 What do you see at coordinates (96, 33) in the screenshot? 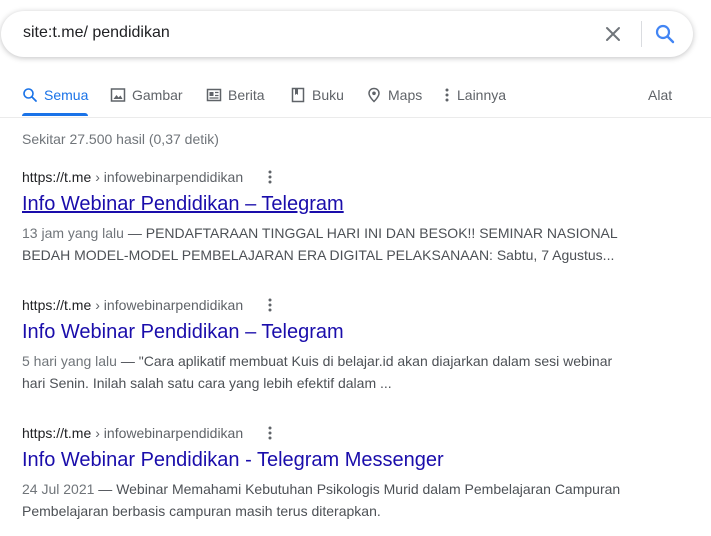
I see `search-input: site:t.me/ pendidikan` at bounding box center [96, 33].